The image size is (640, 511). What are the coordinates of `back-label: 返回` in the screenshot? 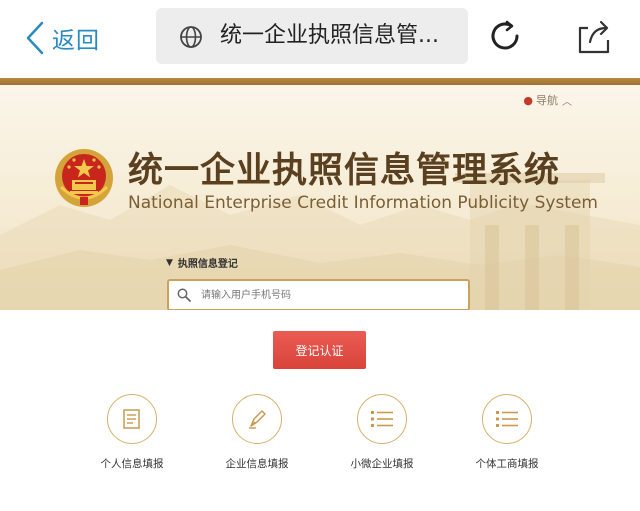 It's located at (76, 41).